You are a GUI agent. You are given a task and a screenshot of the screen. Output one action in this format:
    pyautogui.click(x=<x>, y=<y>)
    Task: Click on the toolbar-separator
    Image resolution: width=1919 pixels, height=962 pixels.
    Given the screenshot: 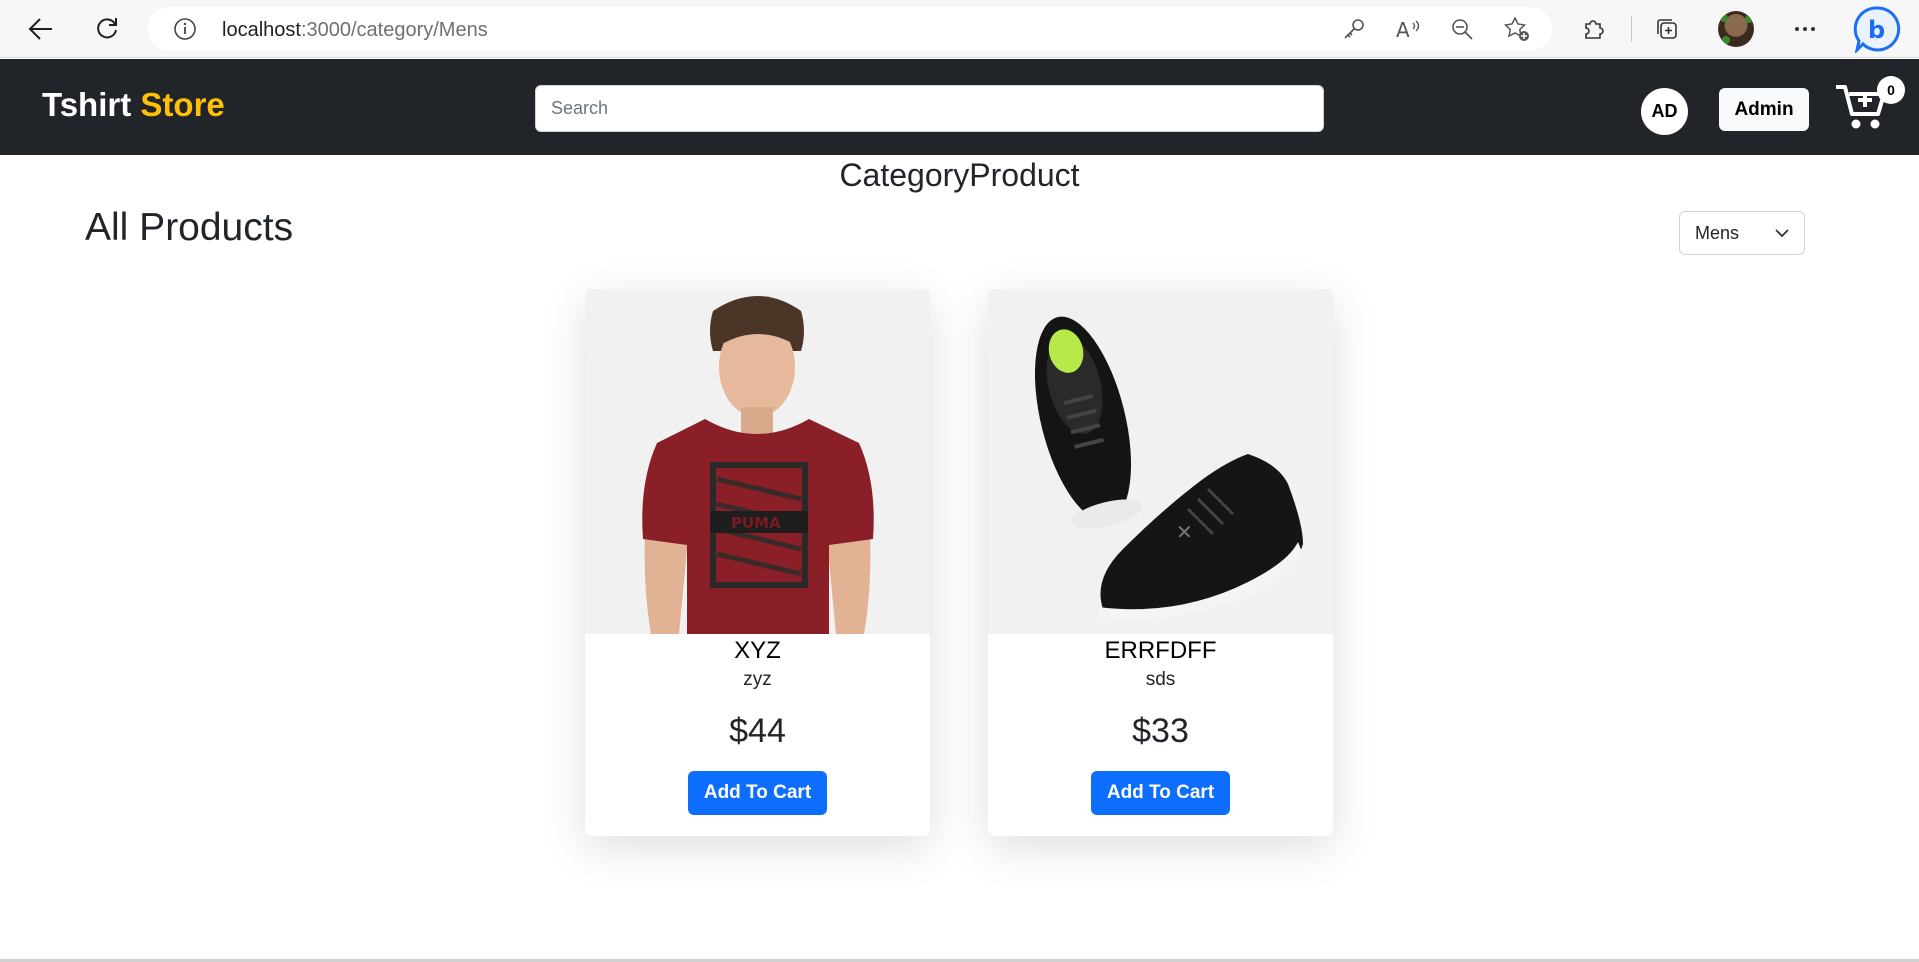 What is the action you would take?
    pyautogui.click(x=1631, y=29)
    